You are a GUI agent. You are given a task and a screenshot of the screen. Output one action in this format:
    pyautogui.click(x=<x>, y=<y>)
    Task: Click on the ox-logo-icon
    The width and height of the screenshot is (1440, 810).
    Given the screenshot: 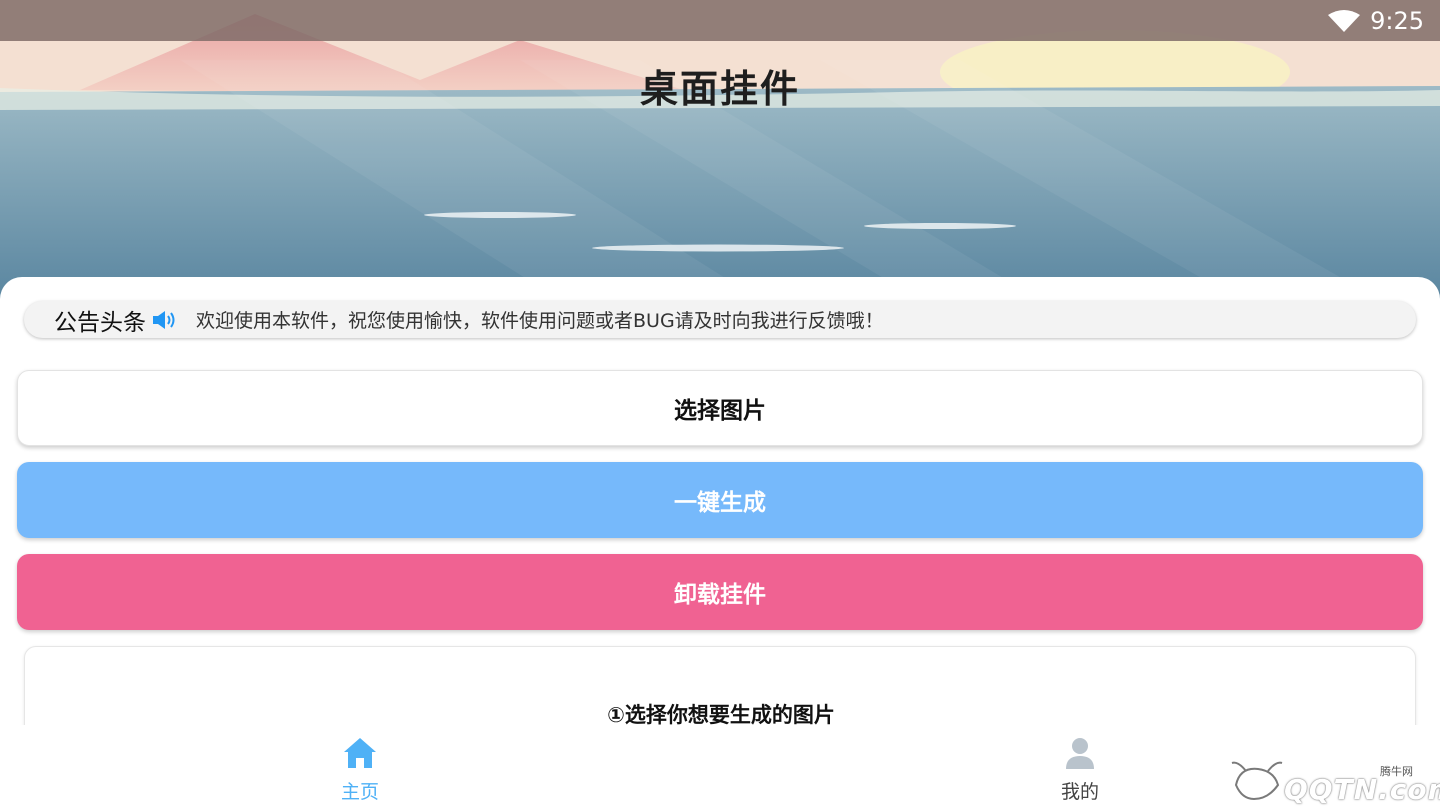 What is the action you would take?
    pyautogui.click(x=1257, y=781)
    